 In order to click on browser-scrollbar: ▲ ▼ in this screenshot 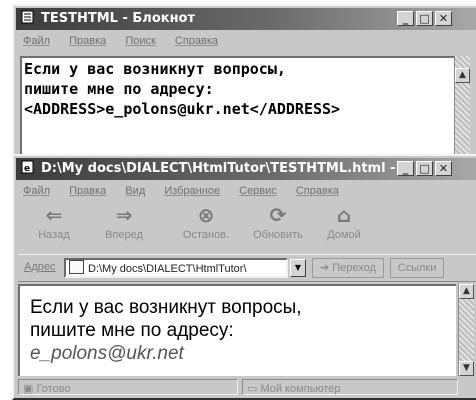, I will do `click(466, 330)`.